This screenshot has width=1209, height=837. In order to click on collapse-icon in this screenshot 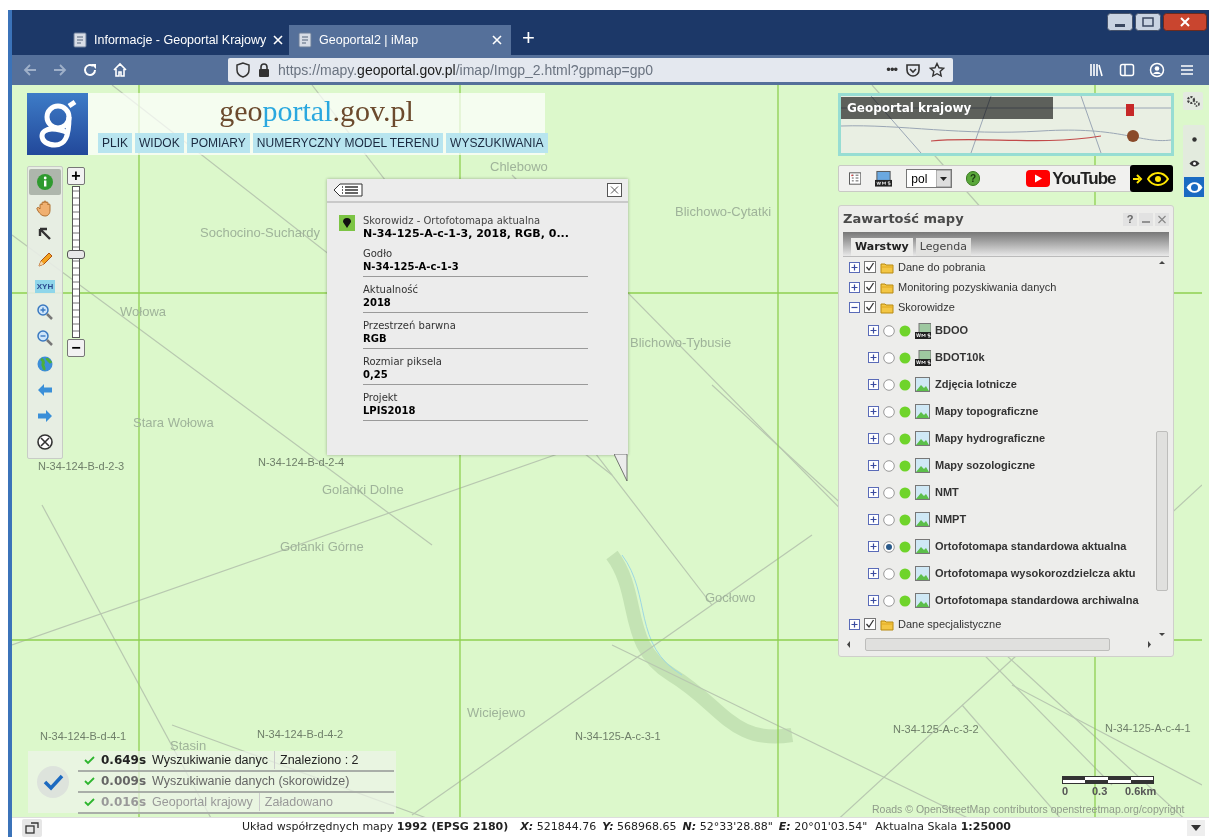, I will do `click(854, 307)`.